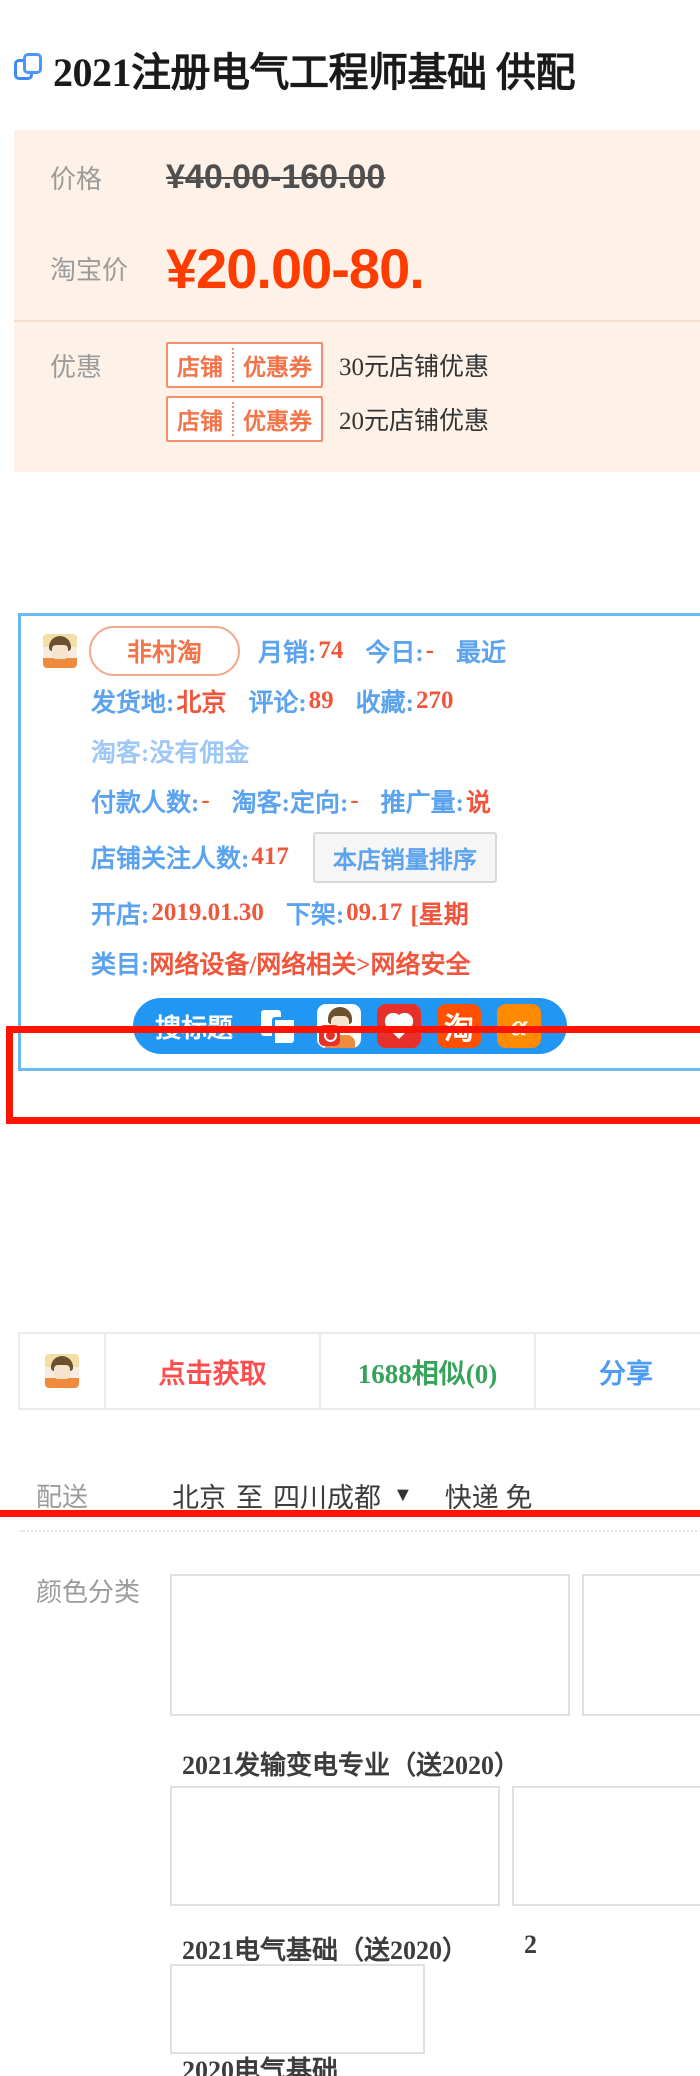  What do you see at coordinates (287, 653) in the screenshot?
I see `monthly-sales-label: 月销:` at bounding box center [287, 653].